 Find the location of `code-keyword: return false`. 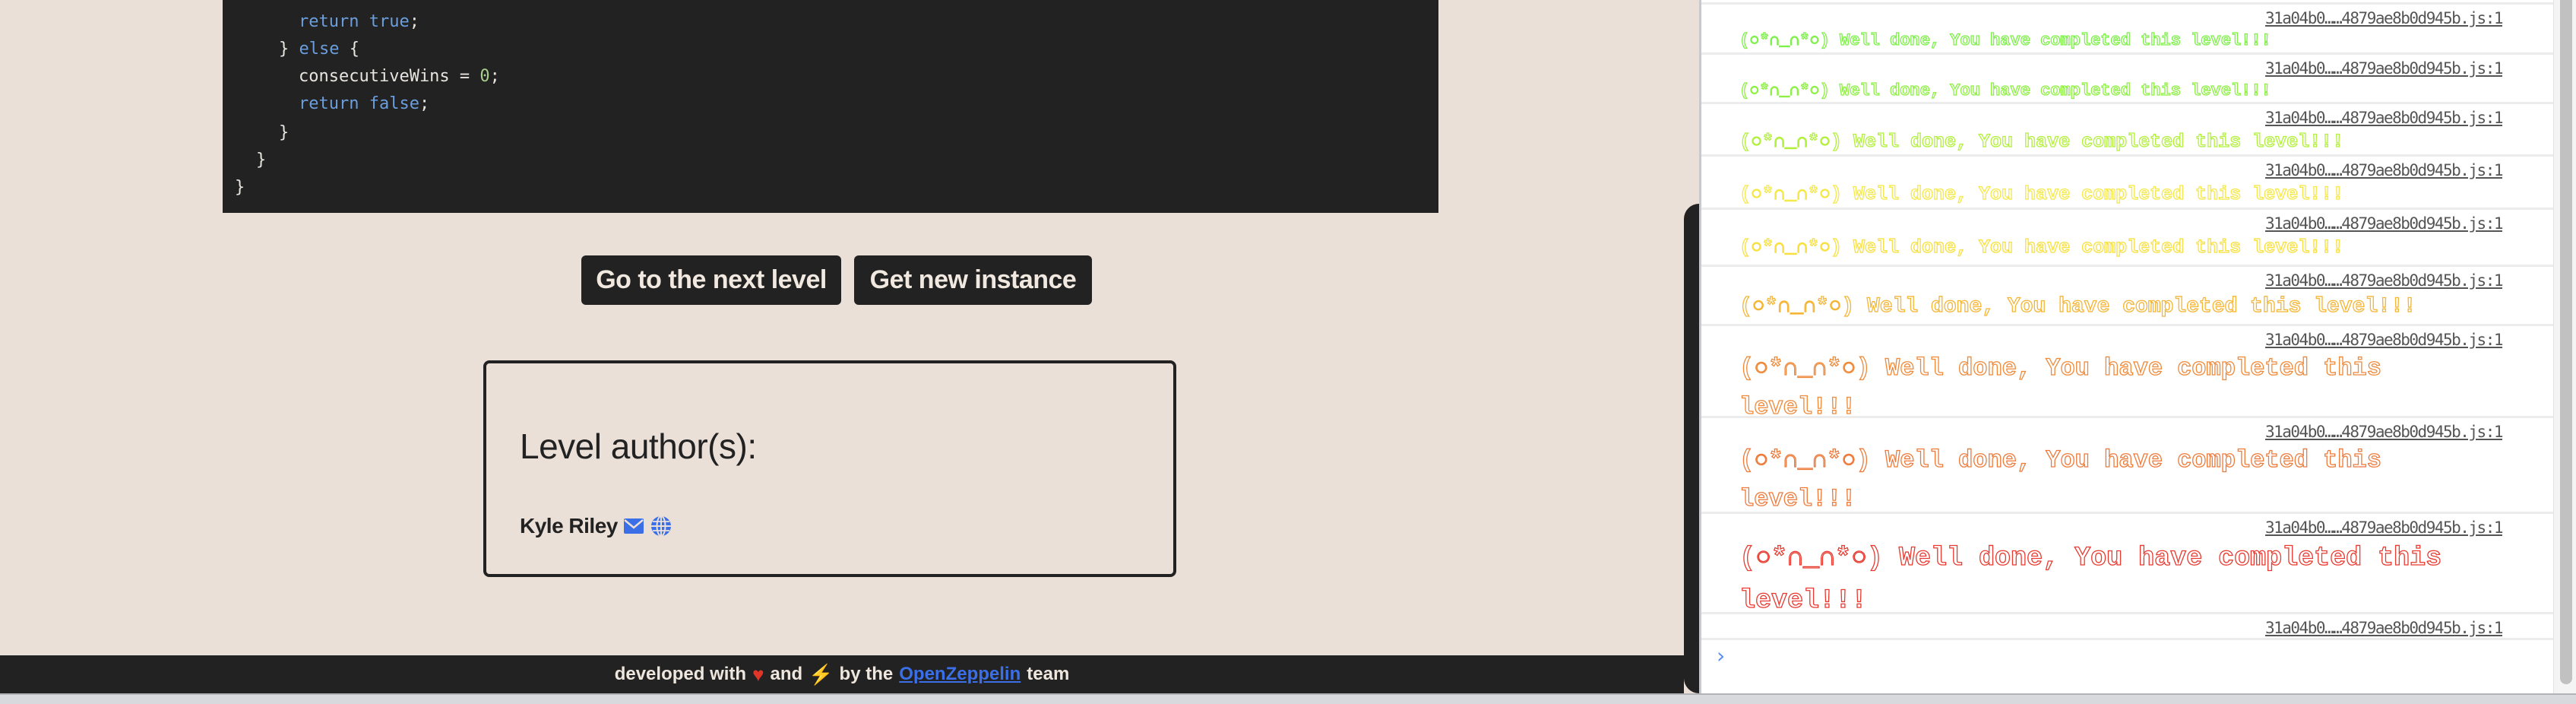

code-keyword: return false is located at coordinates (359, 103).